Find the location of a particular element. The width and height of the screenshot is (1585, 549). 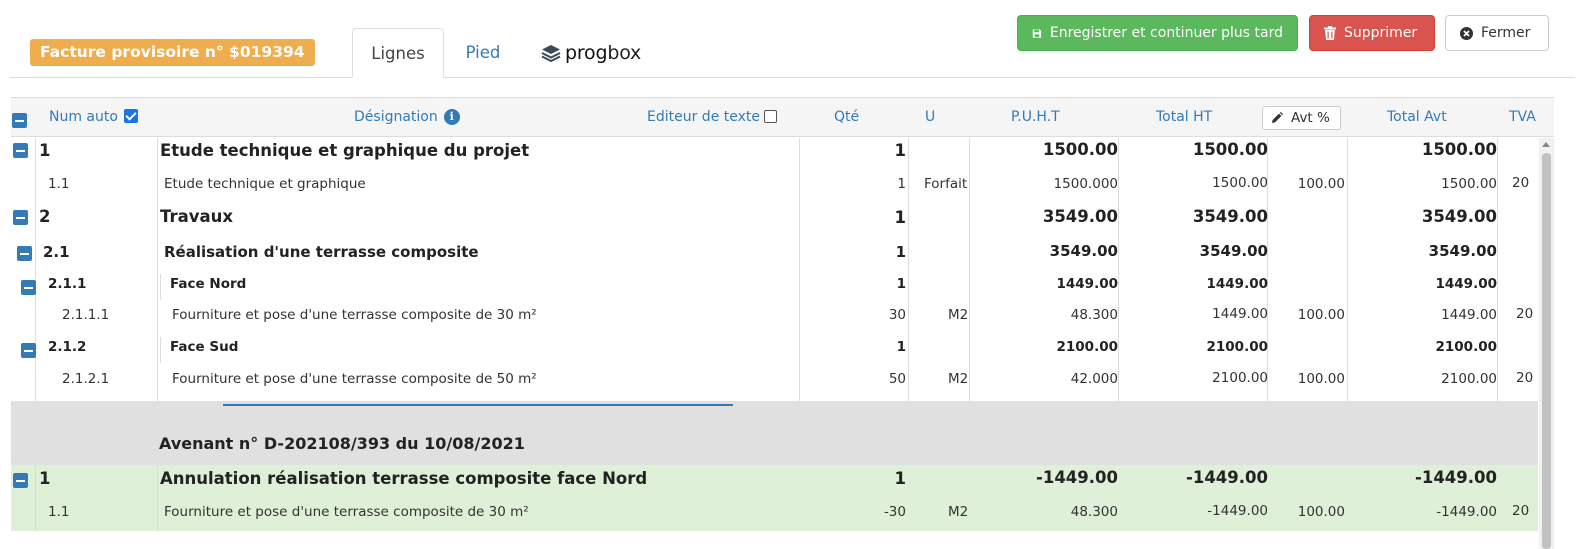

num-auto-checkbox is located at coordinates (130, 116).